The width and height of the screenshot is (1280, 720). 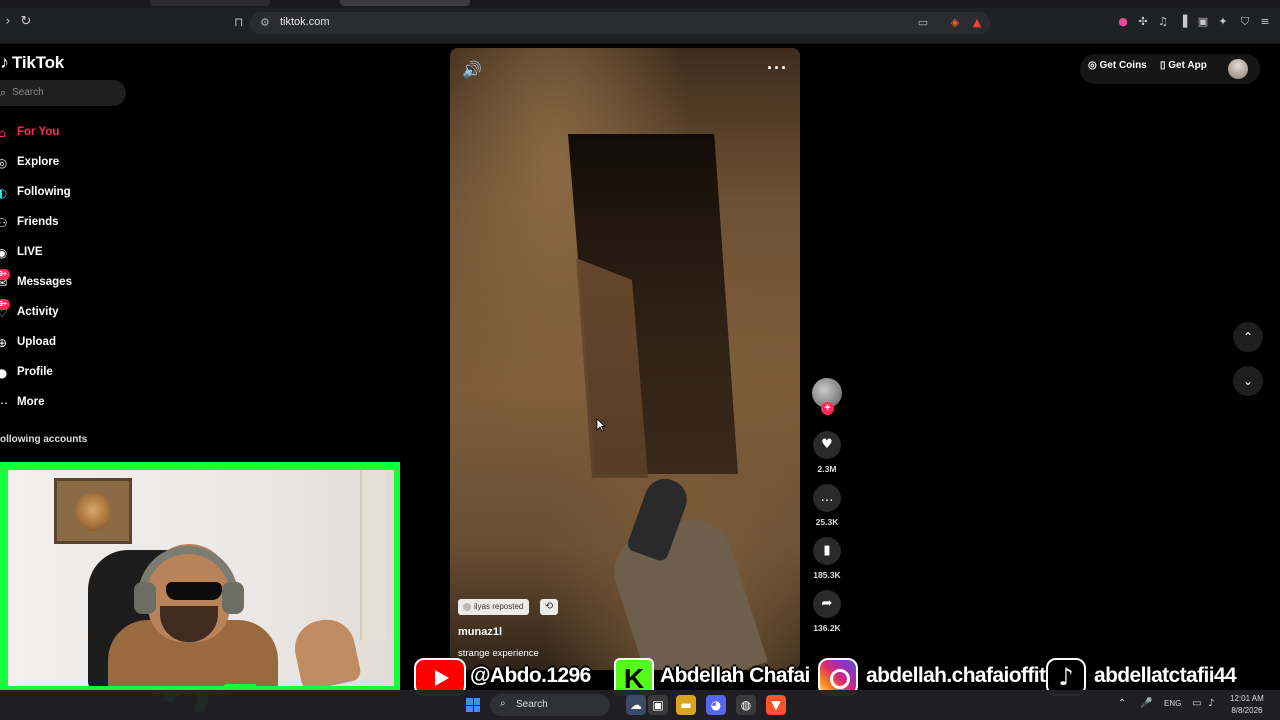 I want to click on taskbar-search: ⌕ Search, so click(x=550, y=705).